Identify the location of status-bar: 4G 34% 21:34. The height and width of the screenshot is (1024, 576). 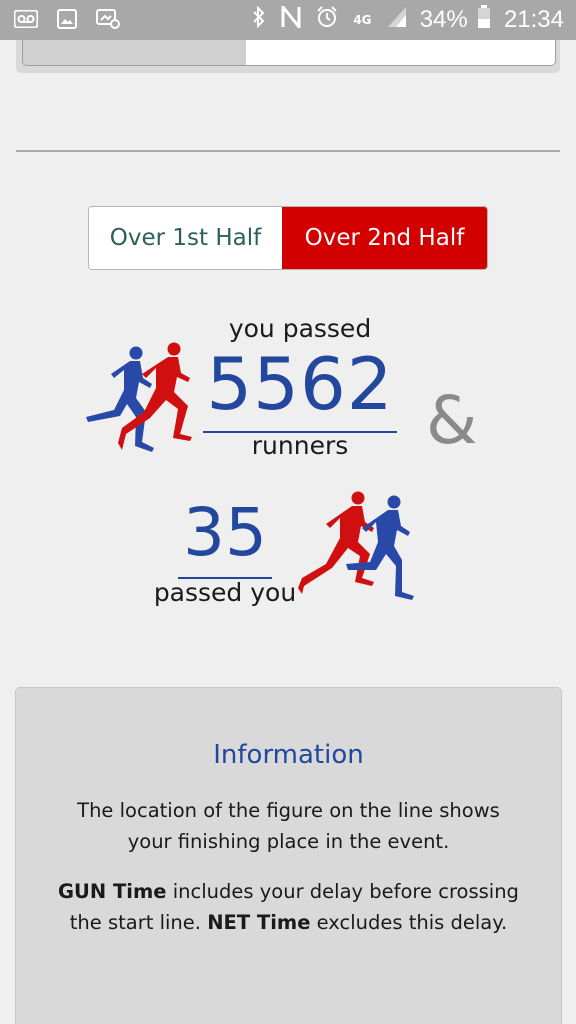
(288, 20).